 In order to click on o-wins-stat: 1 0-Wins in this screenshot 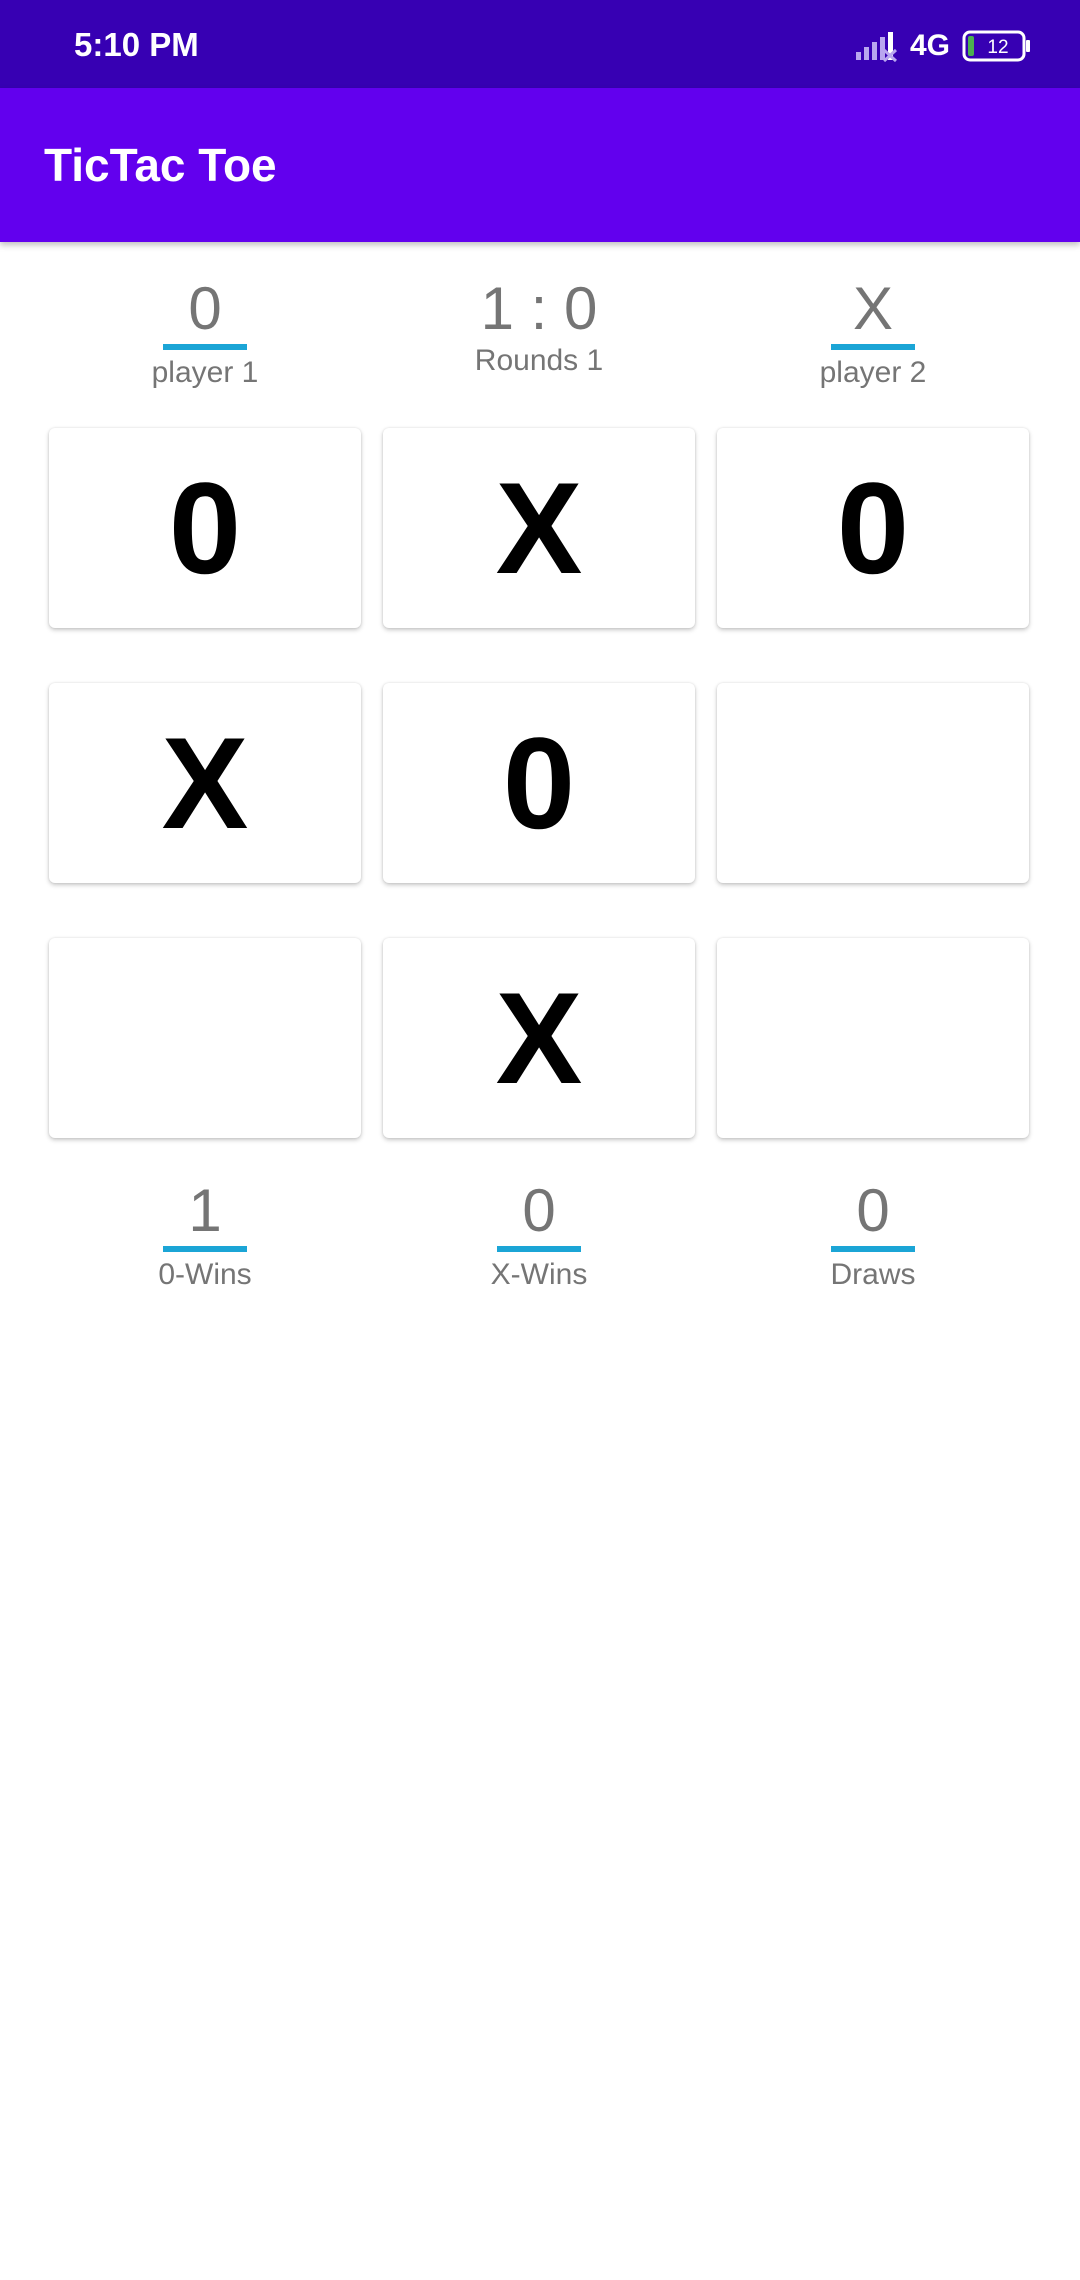, I will do `click(205, 1236)`.